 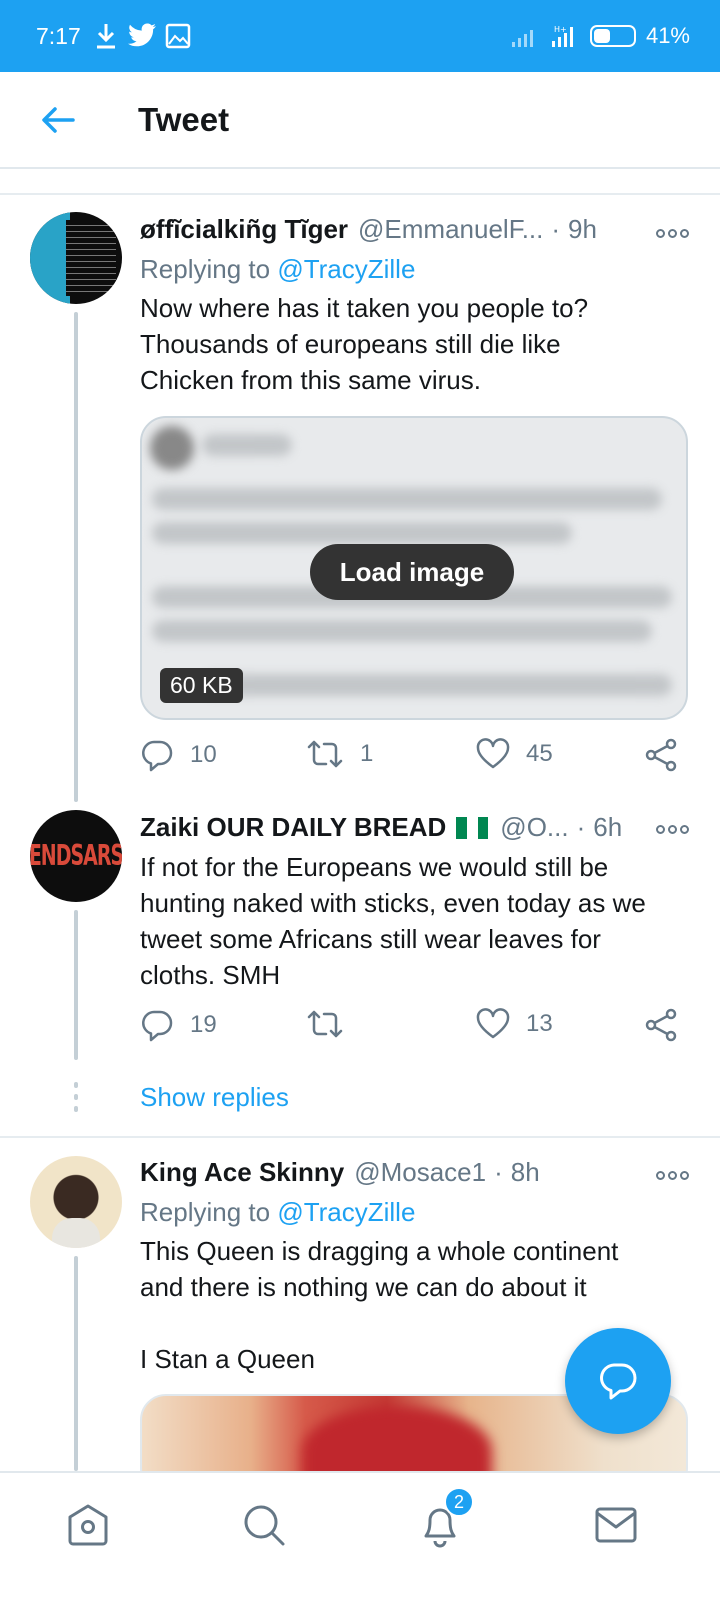 What do you see at coordinates (459, 1502) in the screenshot?
I see `notifications-badge: 2` at bounding box center [459, 1502].